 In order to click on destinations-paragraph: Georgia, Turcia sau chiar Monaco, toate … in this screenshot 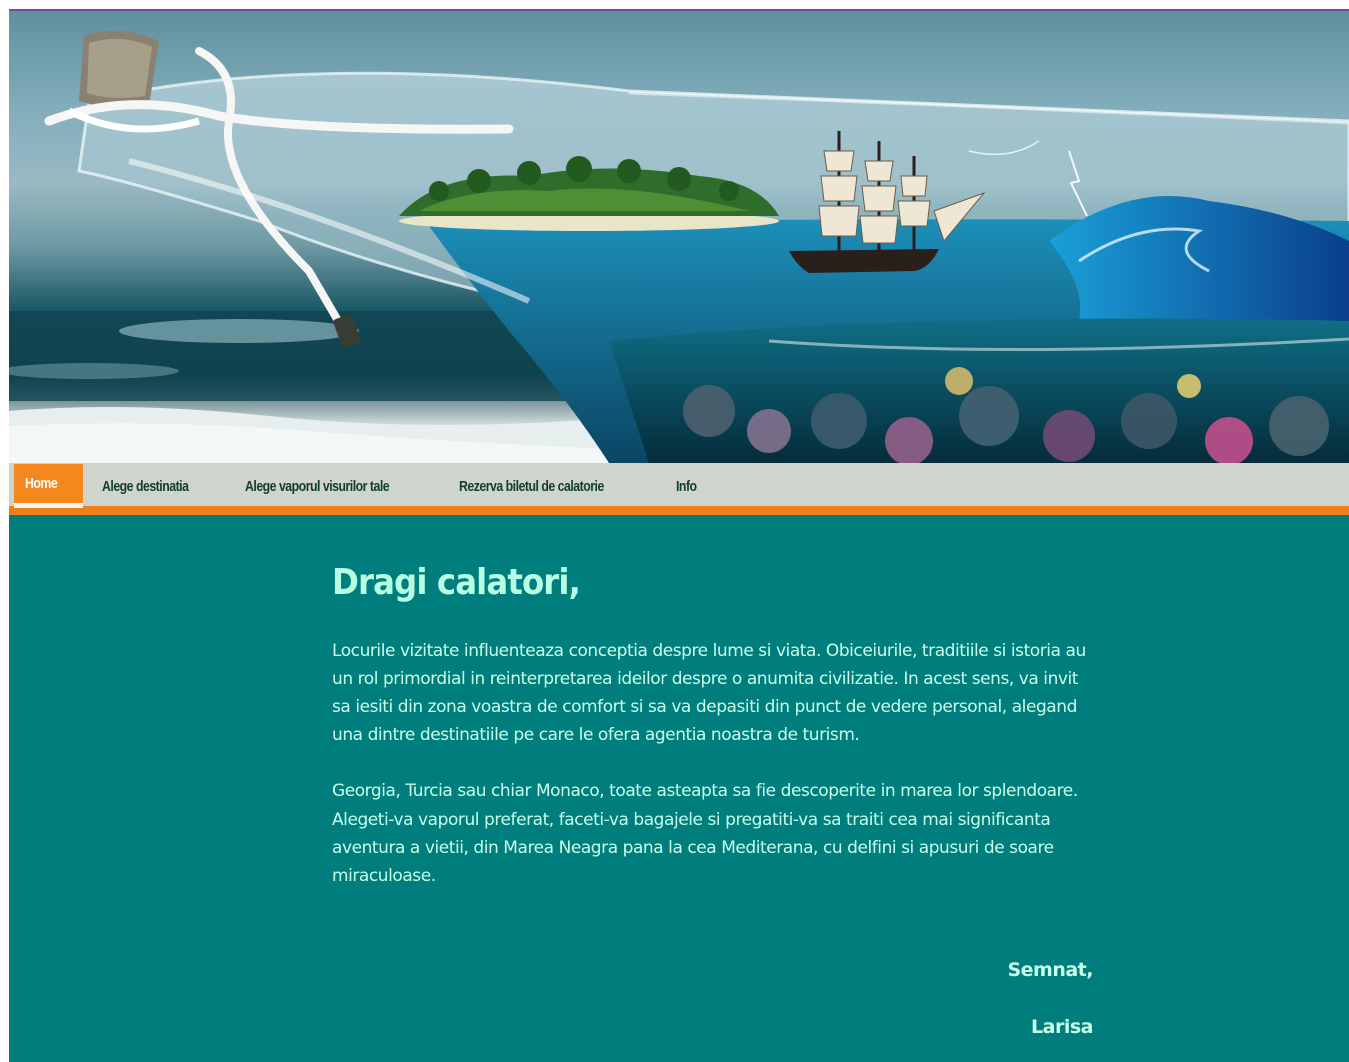, I will do `click(705, 834)`.